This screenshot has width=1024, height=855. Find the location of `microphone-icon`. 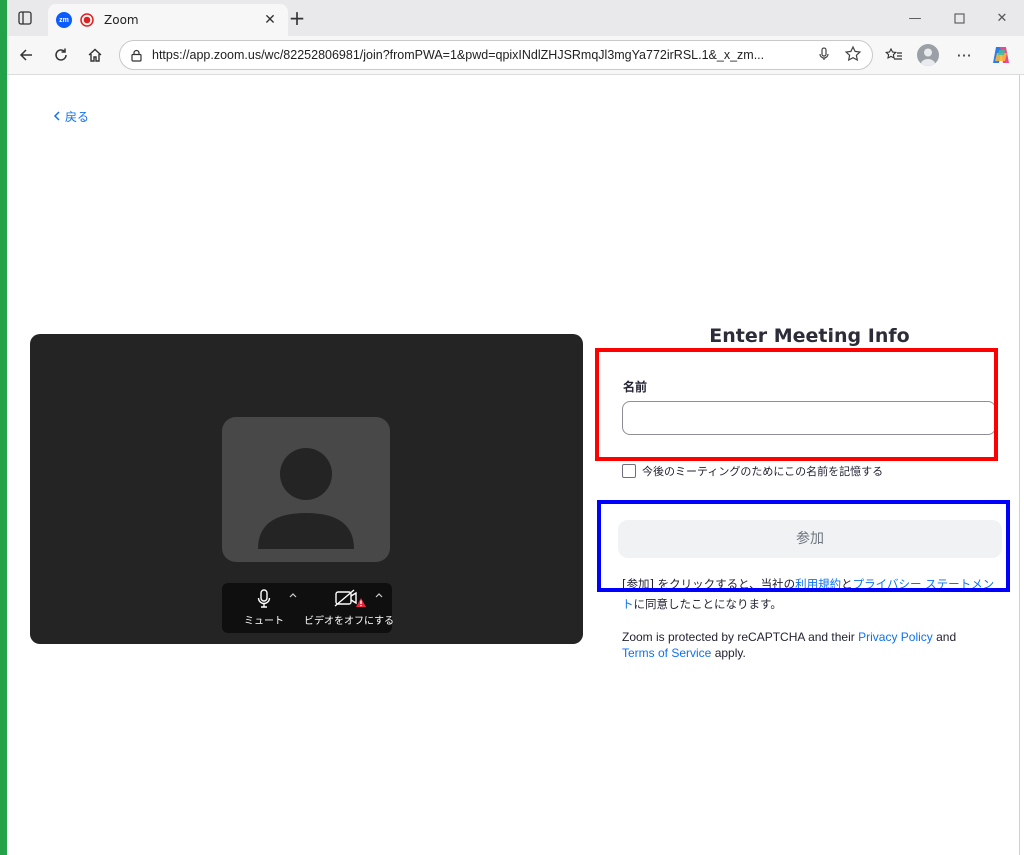

microphone-icon is located at coordinates (264, 598).